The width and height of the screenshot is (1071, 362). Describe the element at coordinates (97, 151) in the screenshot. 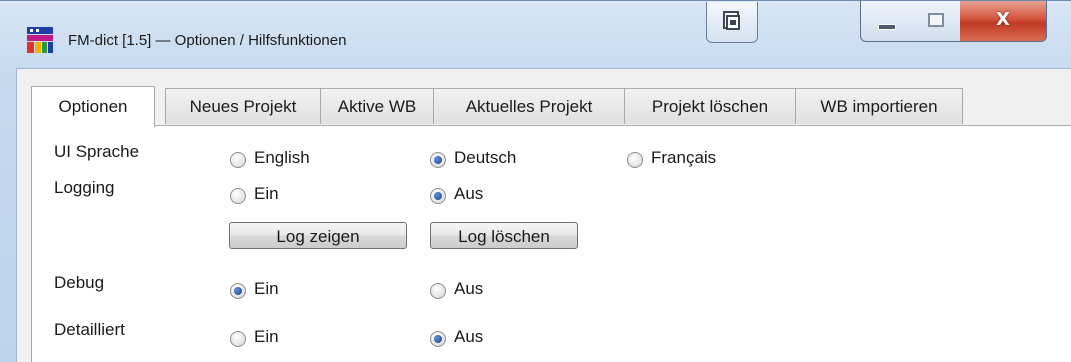

I see `ui-language-label: UI Sprache` at that location.